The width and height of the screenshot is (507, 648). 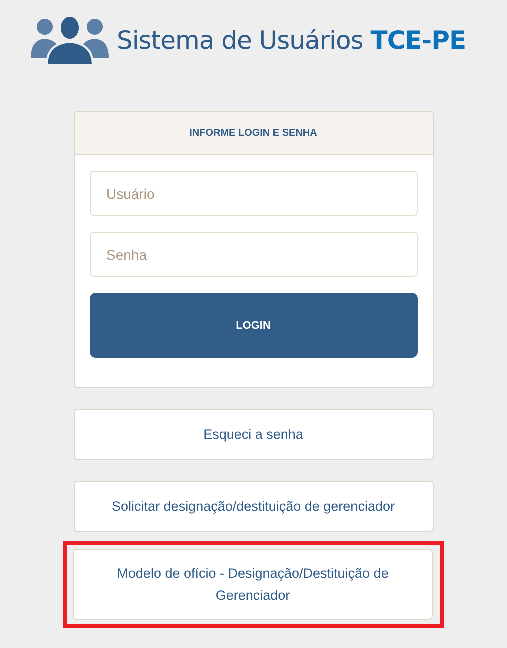 What do you see at coordinates (69, 40) in the screenshot?
I see `users-icon` at bounding box center [69, 40].